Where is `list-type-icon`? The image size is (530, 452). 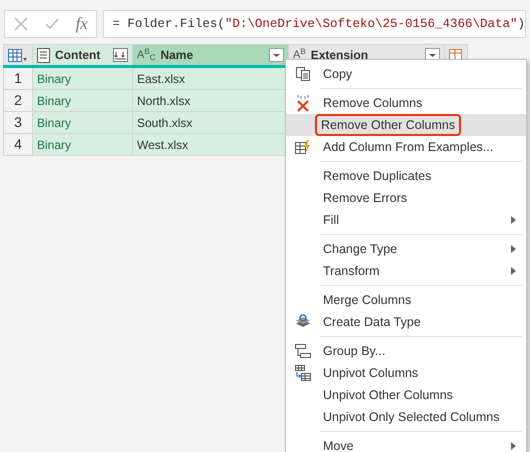 list-type-icon is located at coordinates (43, 55).